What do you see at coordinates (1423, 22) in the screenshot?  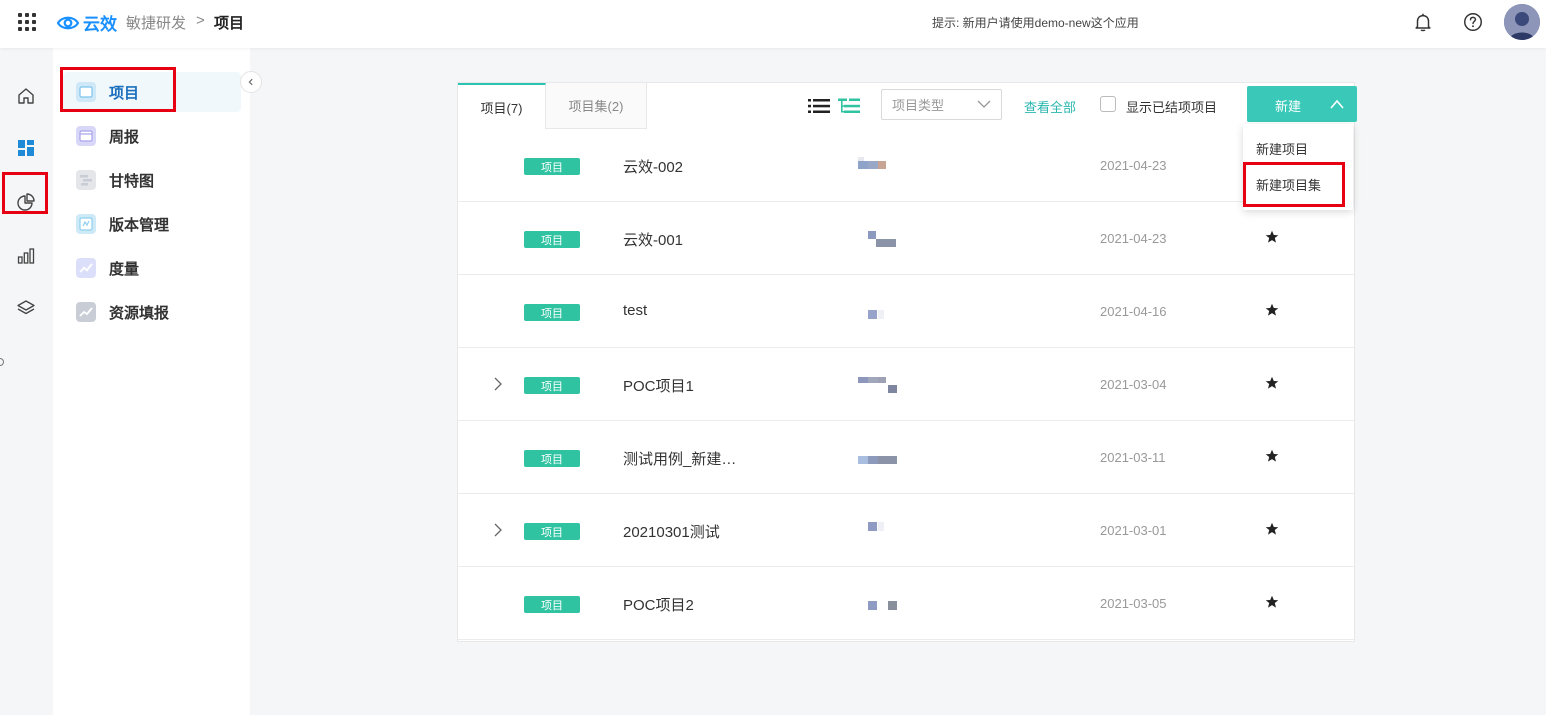 I see `bell-icon` at bounding box center [1423, 22].